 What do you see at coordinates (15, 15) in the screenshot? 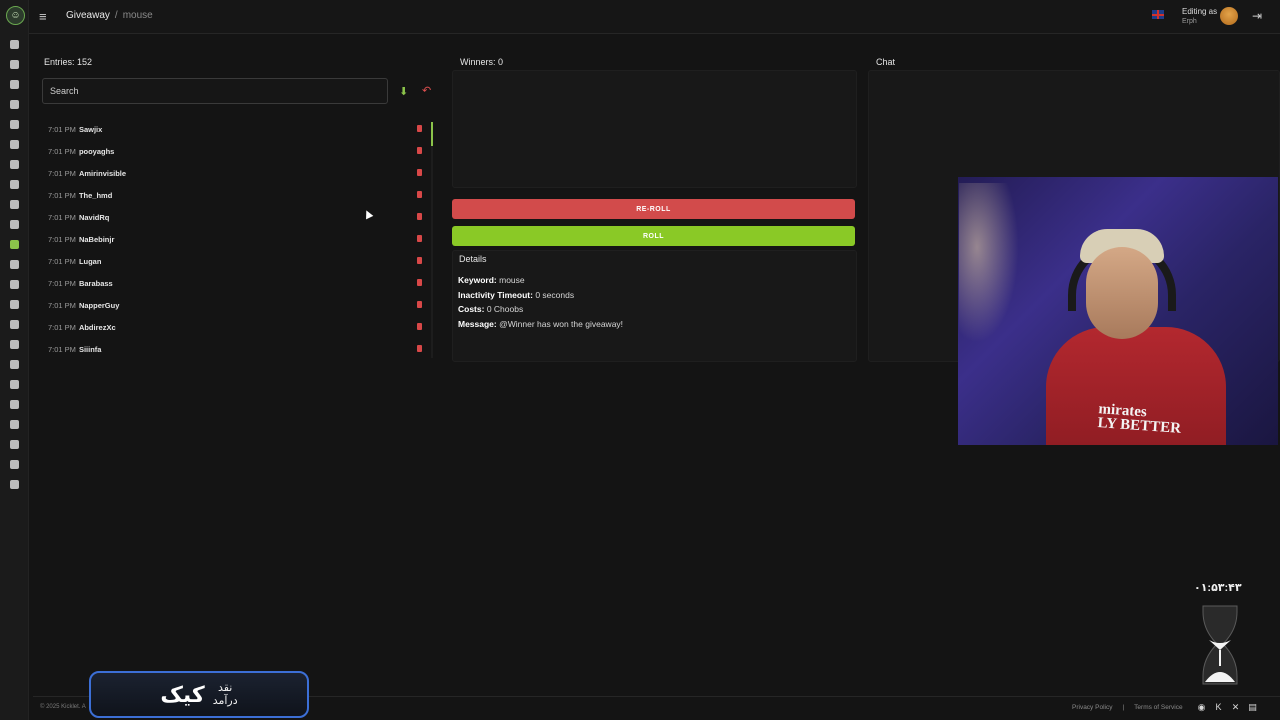
I see `kicklet-logo-icon: ☺` at bounding box center [15, 15].